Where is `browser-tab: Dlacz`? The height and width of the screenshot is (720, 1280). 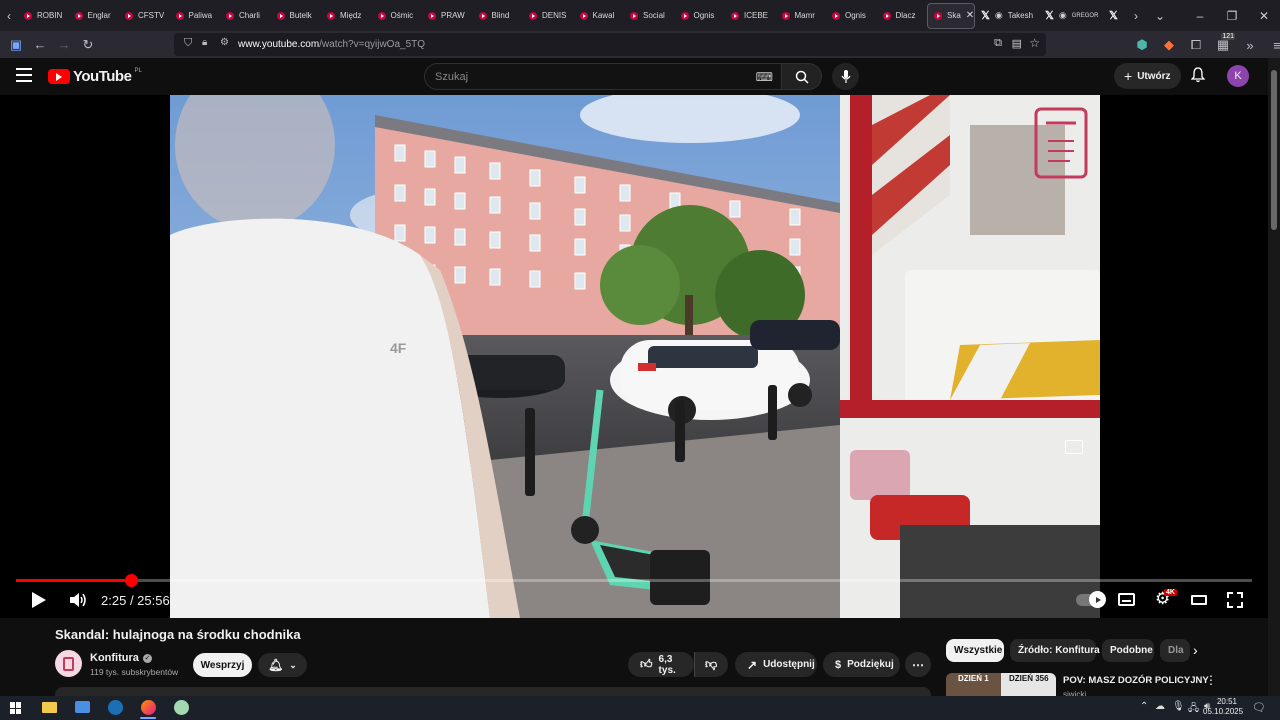
browser-tab: Dlacz is located at coordinates (902, 15).